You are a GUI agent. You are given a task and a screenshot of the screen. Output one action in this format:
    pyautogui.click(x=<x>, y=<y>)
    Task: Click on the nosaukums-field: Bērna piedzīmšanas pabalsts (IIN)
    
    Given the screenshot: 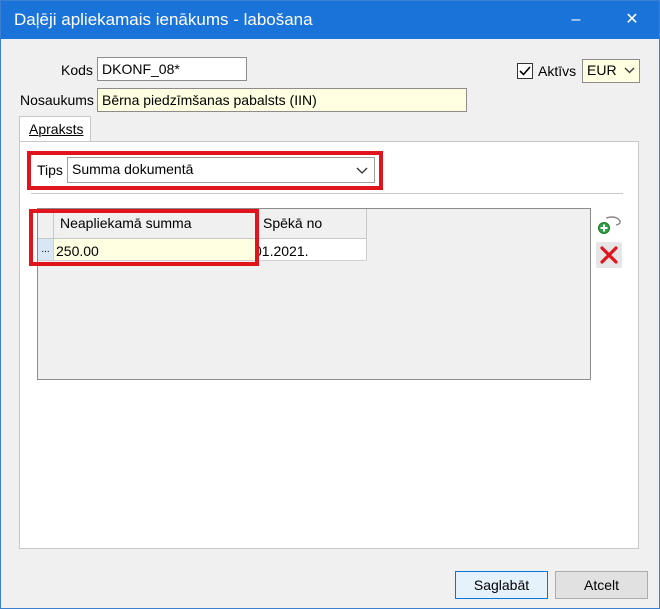 What is the action you would take?
    pyautogui.click(x=282, y=100)
    